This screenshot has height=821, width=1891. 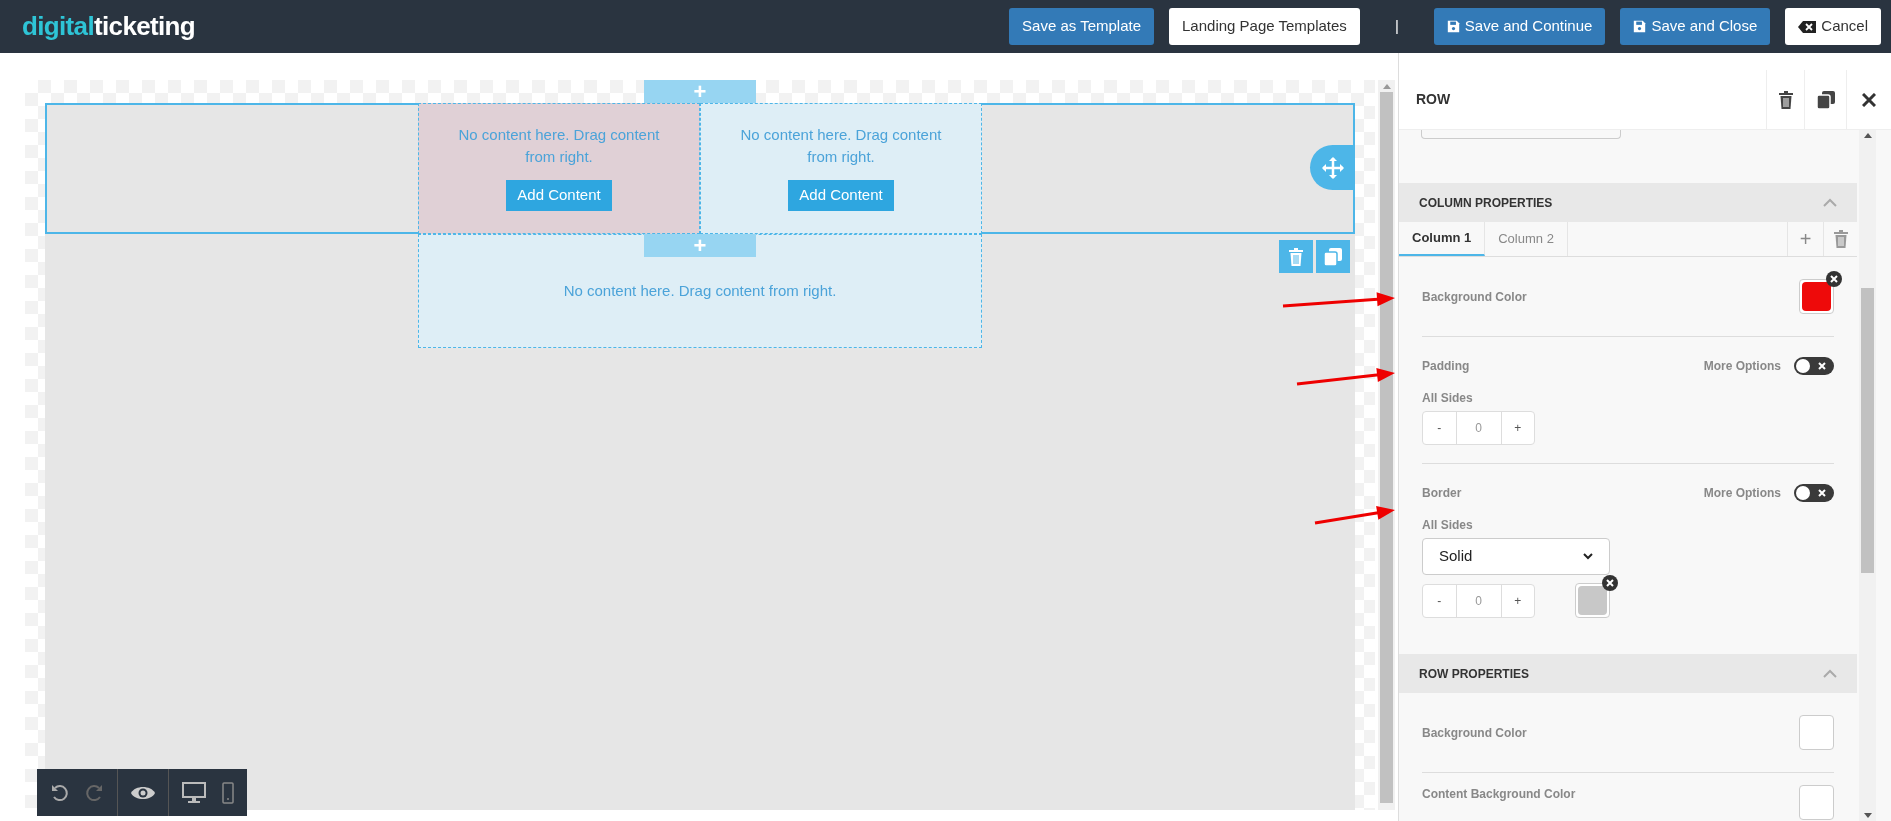 I want to click on scroll-down-icon, so click(x=1867, y=815).